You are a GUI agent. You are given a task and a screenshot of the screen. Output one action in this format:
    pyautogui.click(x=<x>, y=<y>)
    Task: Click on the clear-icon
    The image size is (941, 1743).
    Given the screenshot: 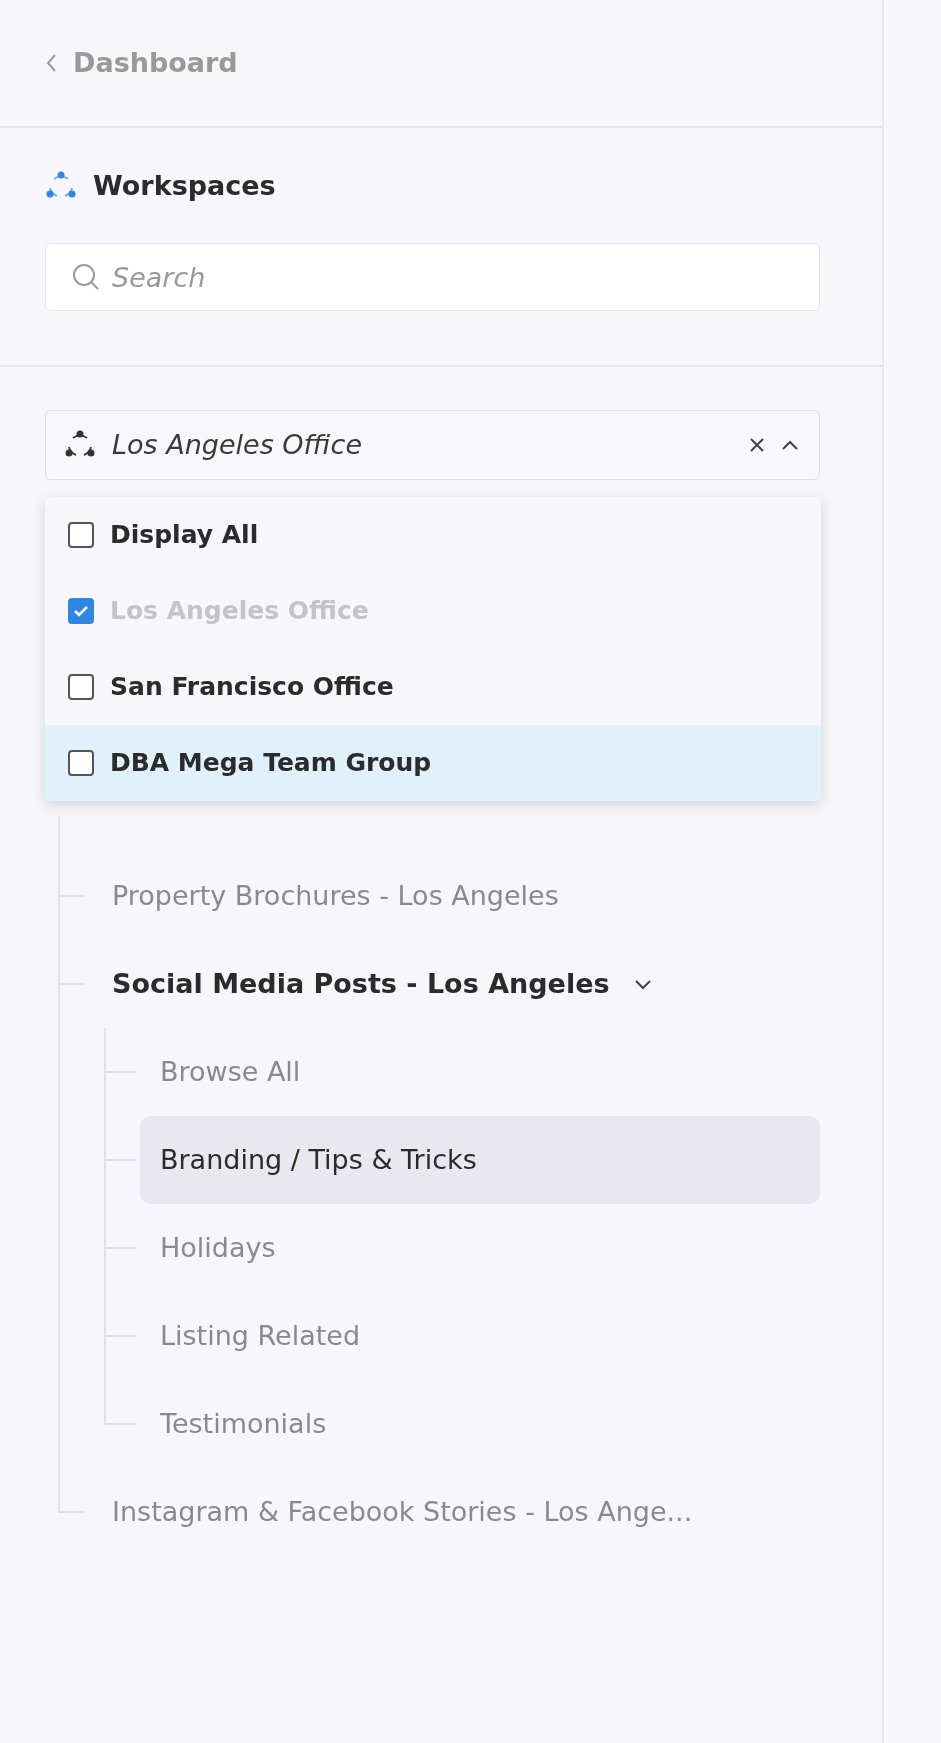 What is the action you would take?
    pyautogui.click(x=757, y=445)
    